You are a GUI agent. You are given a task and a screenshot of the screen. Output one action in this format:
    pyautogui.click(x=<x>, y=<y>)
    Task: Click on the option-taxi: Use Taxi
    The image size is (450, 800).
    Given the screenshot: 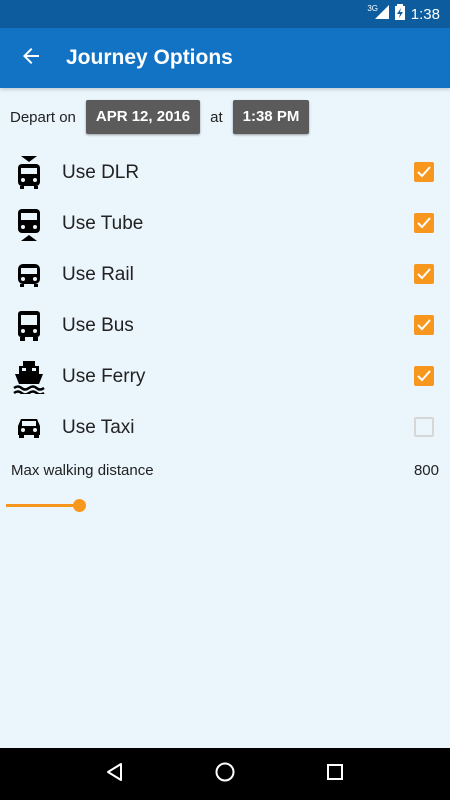 What is the action you would take?
    pyautogui.click(x=225, y=427)
    